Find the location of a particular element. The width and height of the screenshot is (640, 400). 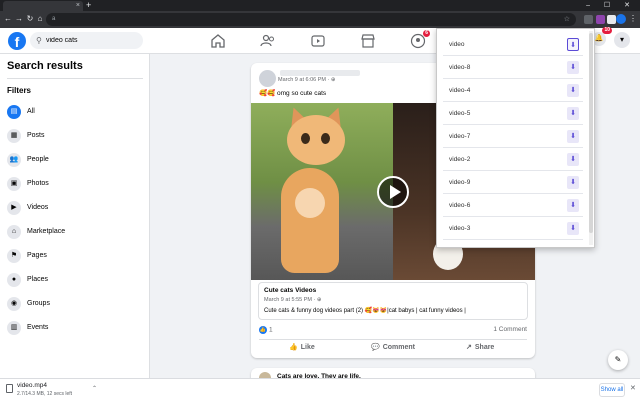

video-file-name: video-6 is located at coordinates (460, 205).